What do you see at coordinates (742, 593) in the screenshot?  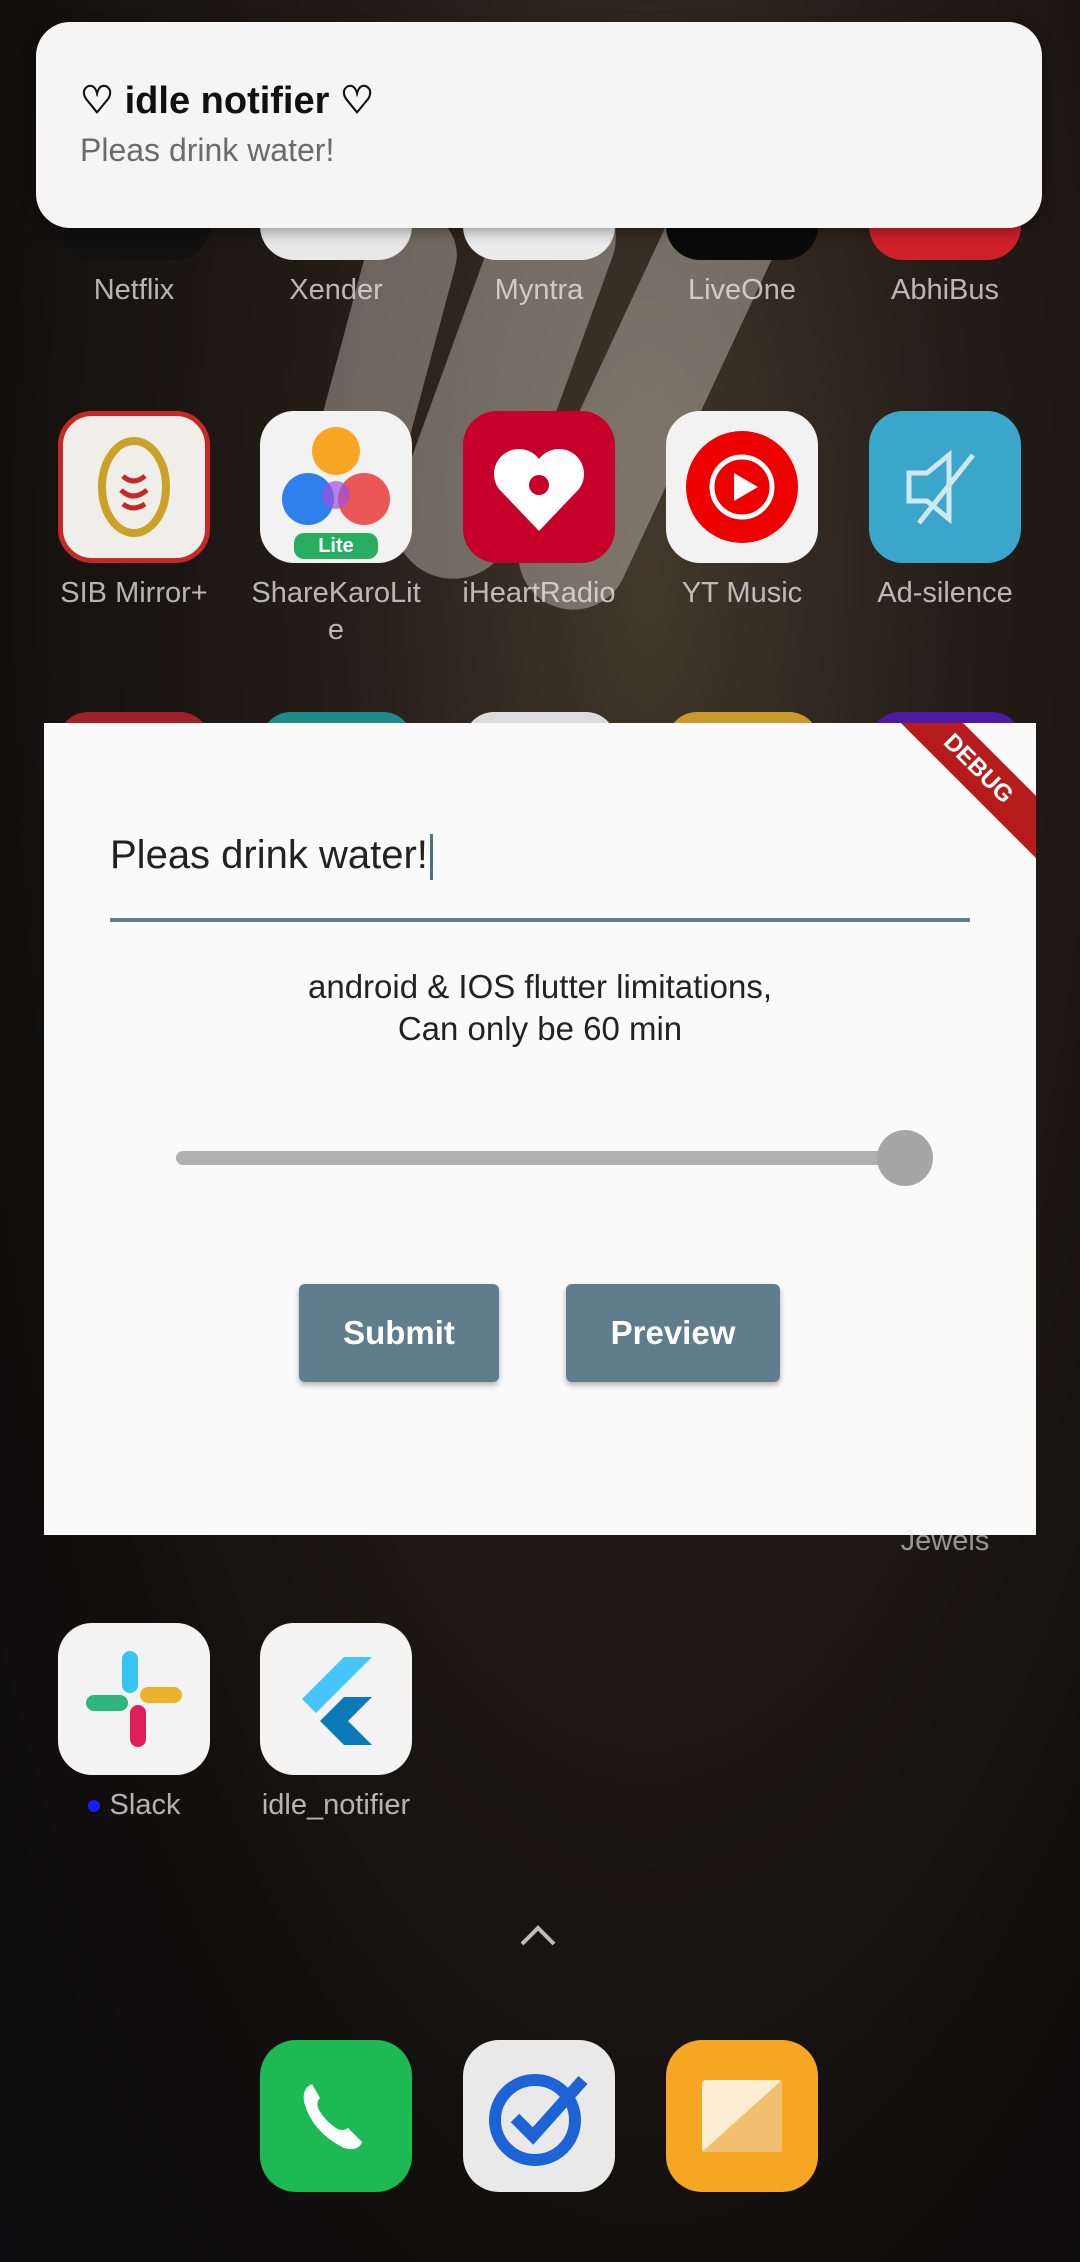 I see `app-label: YT Music` at bounding box center [742, 593].